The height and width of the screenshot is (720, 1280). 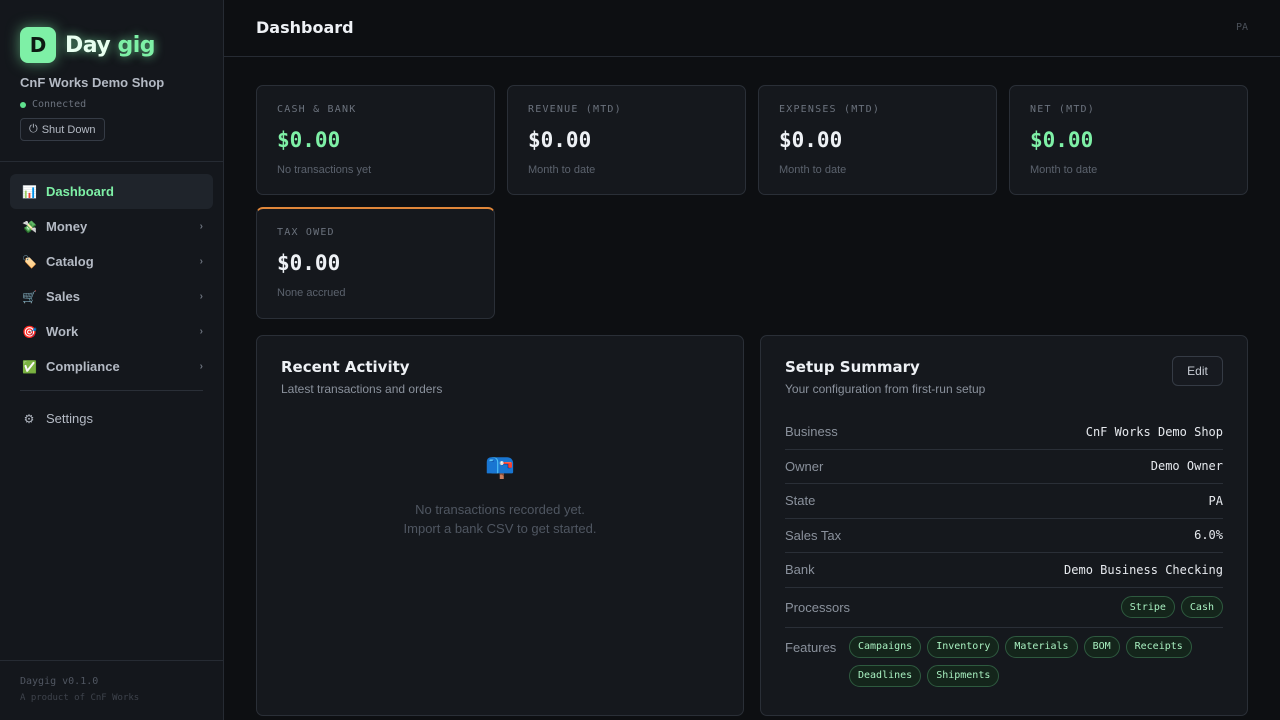 I want to click on stat-card-revenue: REVENUE (MTD) $0.00 Month to date, so click(x=626, y=140).